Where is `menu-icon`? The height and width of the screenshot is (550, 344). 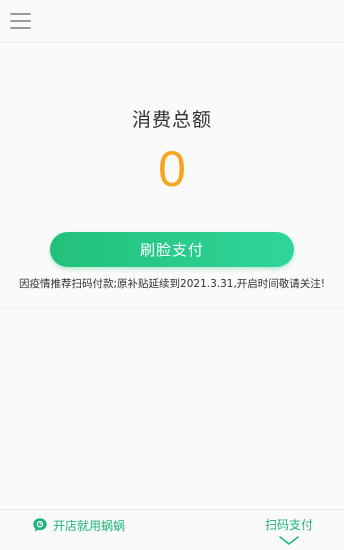 menu-icon is located at coordinates (21, 21).